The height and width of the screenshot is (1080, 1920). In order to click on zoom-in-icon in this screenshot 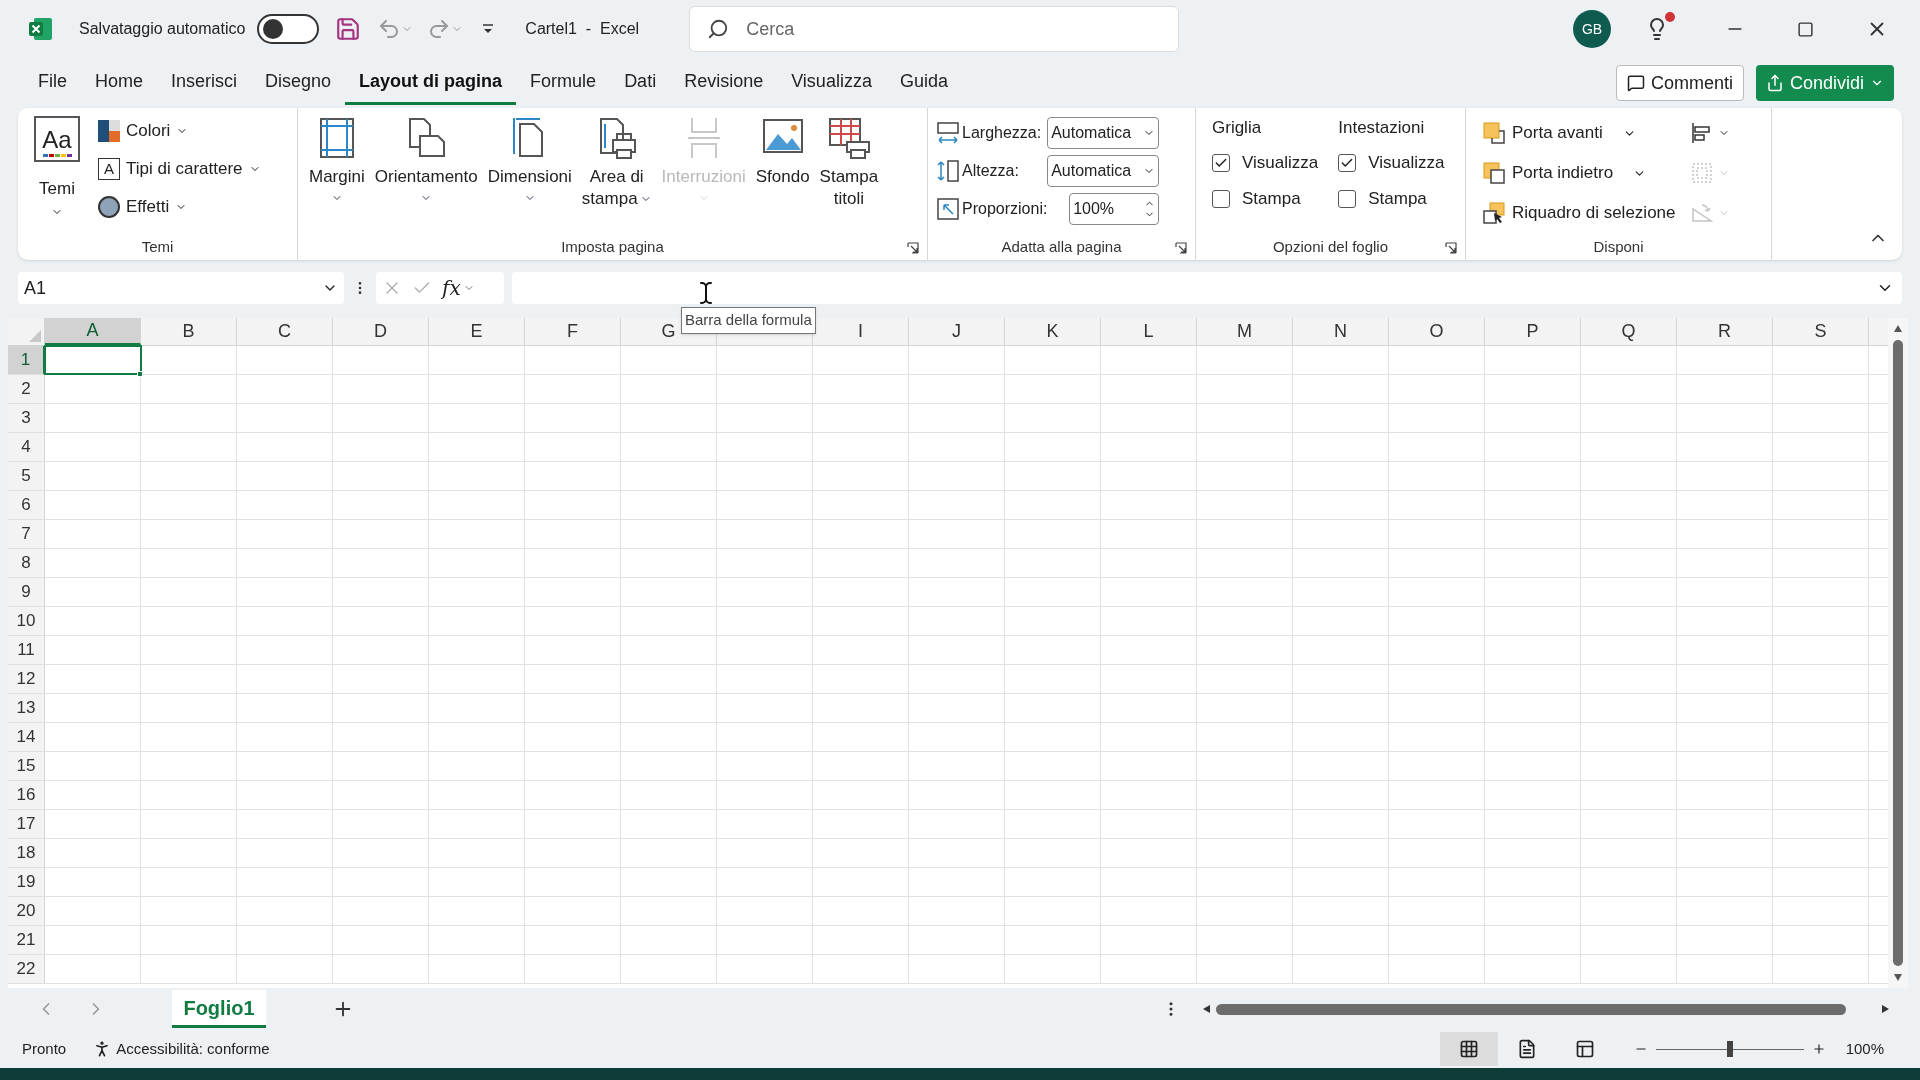, I will do `click(1818, 1049)`.